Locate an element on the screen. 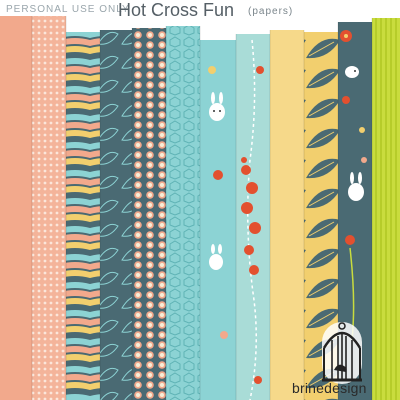 The width and height of the screenshot is (400, 400). paper-strip-dots is located at coordinates (49, 208).